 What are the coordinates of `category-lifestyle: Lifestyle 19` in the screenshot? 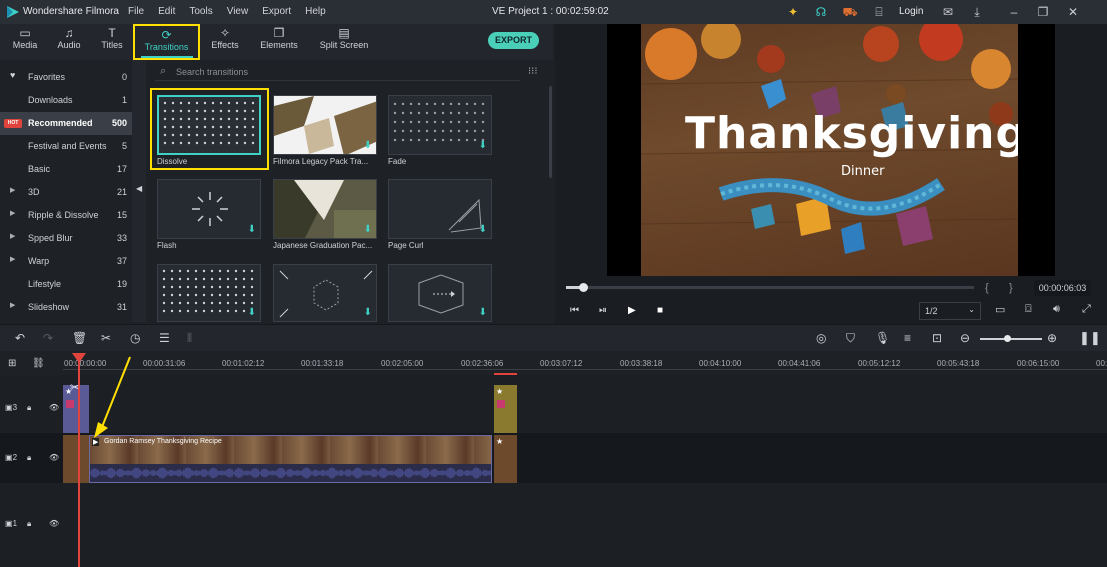 It's located at (66, 284).